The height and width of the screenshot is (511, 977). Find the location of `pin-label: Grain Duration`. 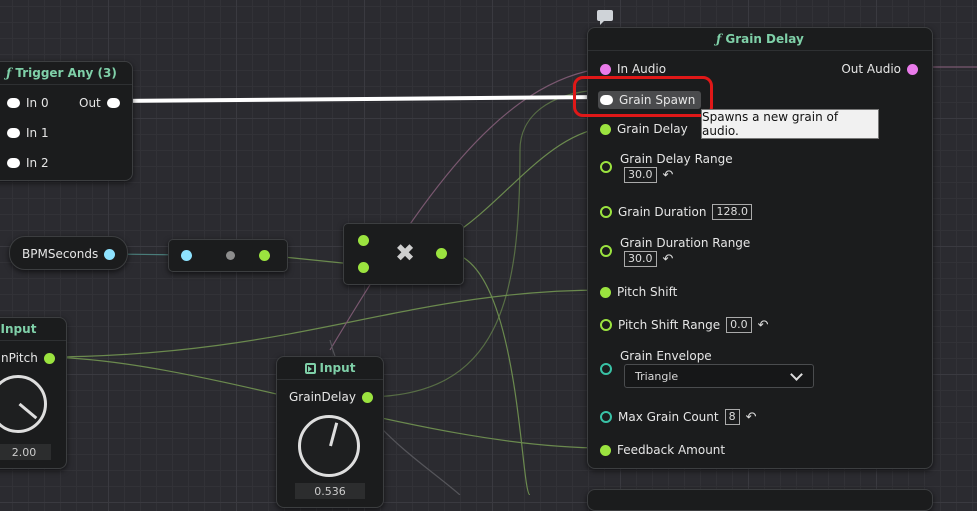

pin-label: Grain Duration is located at coordinates (662, 212).